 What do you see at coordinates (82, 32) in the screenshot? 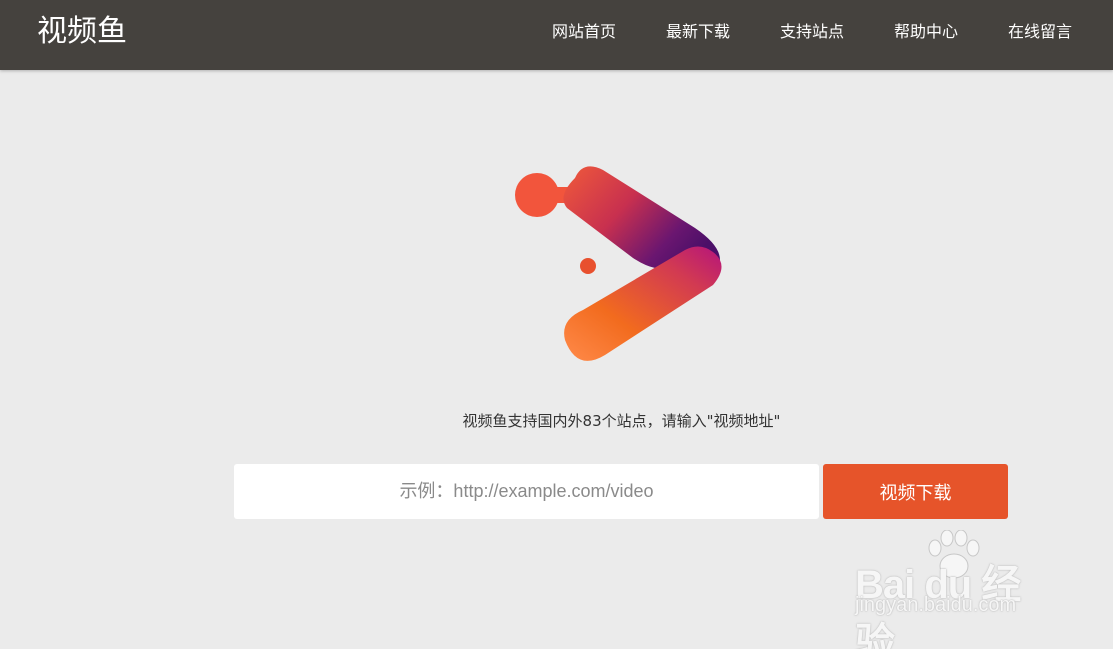
I see `site-logo-text: 视频鱼` at bounding box center [82, 32].